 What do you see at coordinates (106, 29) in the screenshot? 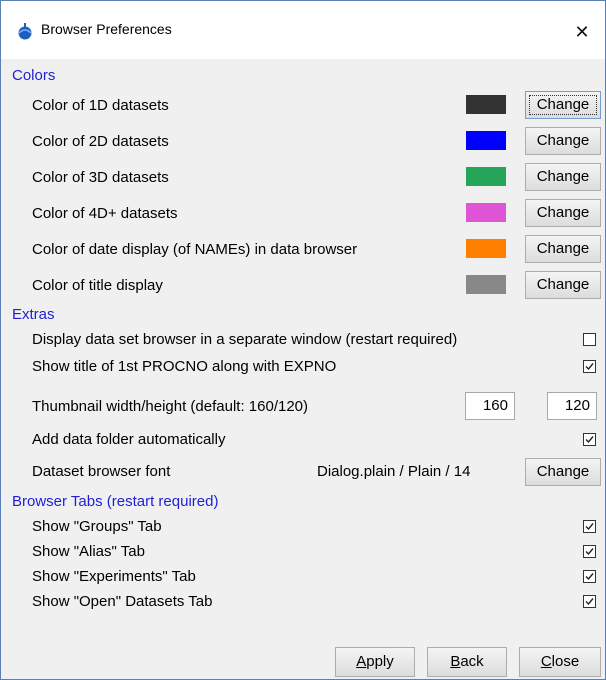
I see `window-title: Browser Preferences` at bounding box center [106, 29].